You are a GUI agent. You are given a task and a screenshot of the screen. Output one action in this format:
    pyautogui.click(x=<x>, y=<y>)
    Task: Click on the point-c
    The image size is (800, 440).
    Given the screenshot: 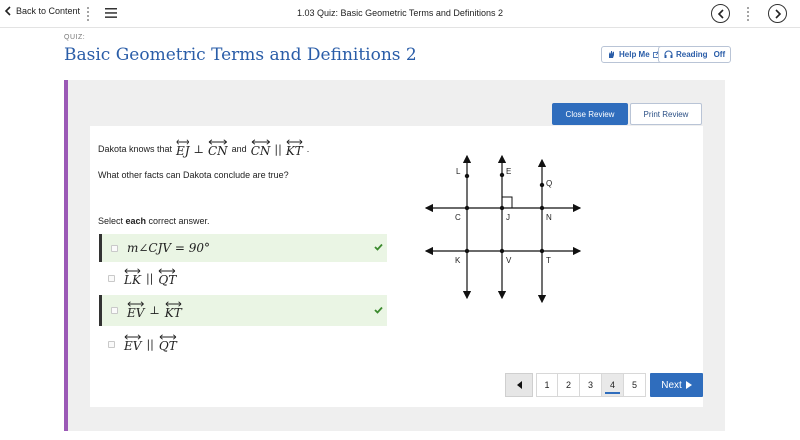 What is the action you would take?
    pyautogui.click(x=467, y=208)
    